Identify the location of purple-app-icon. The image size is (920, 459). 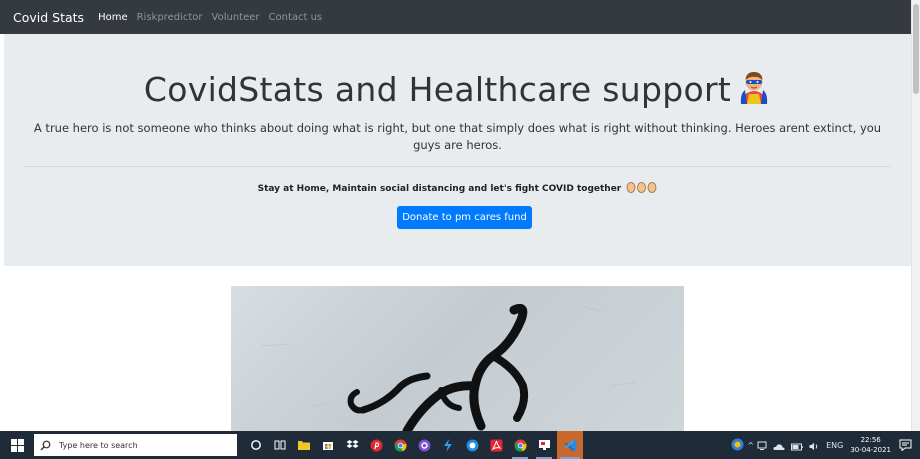
(424, 445).